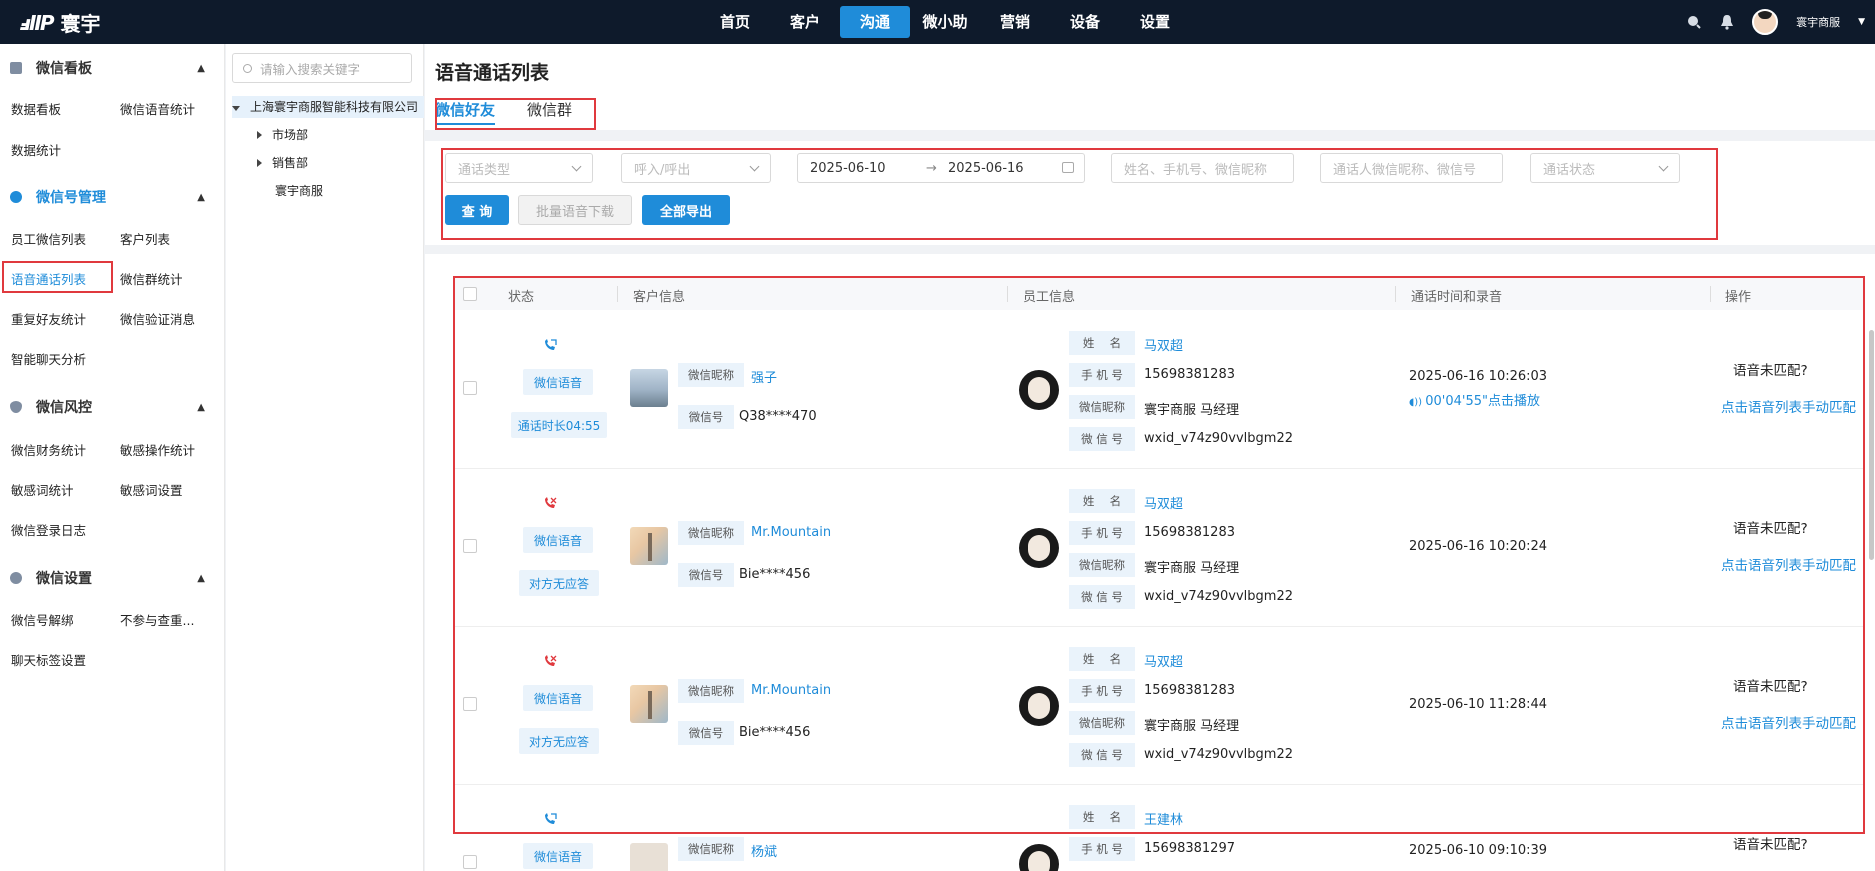  What do you see at coordinates (875, 22) in the screenshot?
I see `nav-communication: 沟通` at bounding box center [875, 22].